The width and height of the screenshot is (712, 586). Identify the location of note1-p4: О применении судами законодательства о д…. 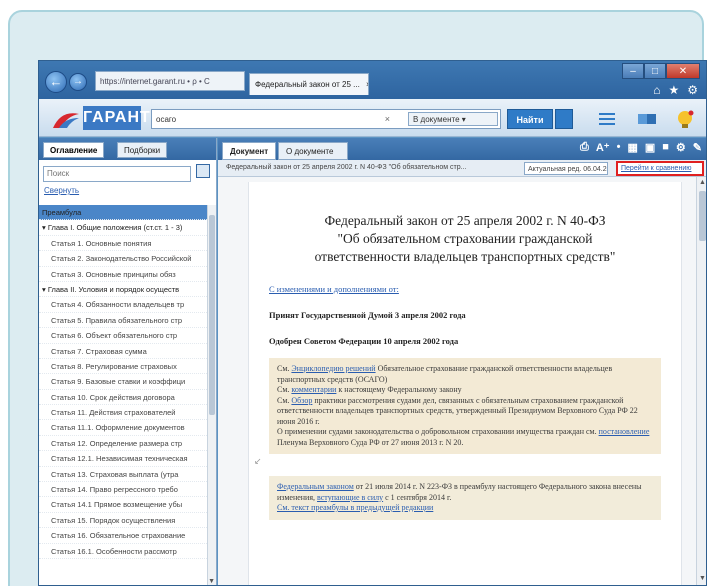
(465, 437).